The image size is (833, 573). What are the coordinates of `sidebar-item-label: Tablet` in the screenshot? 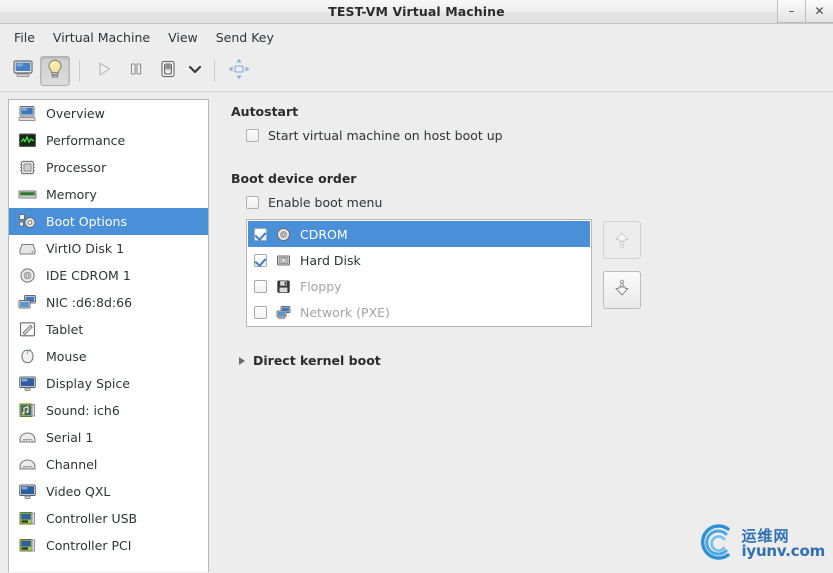 It's located at (65, 329).